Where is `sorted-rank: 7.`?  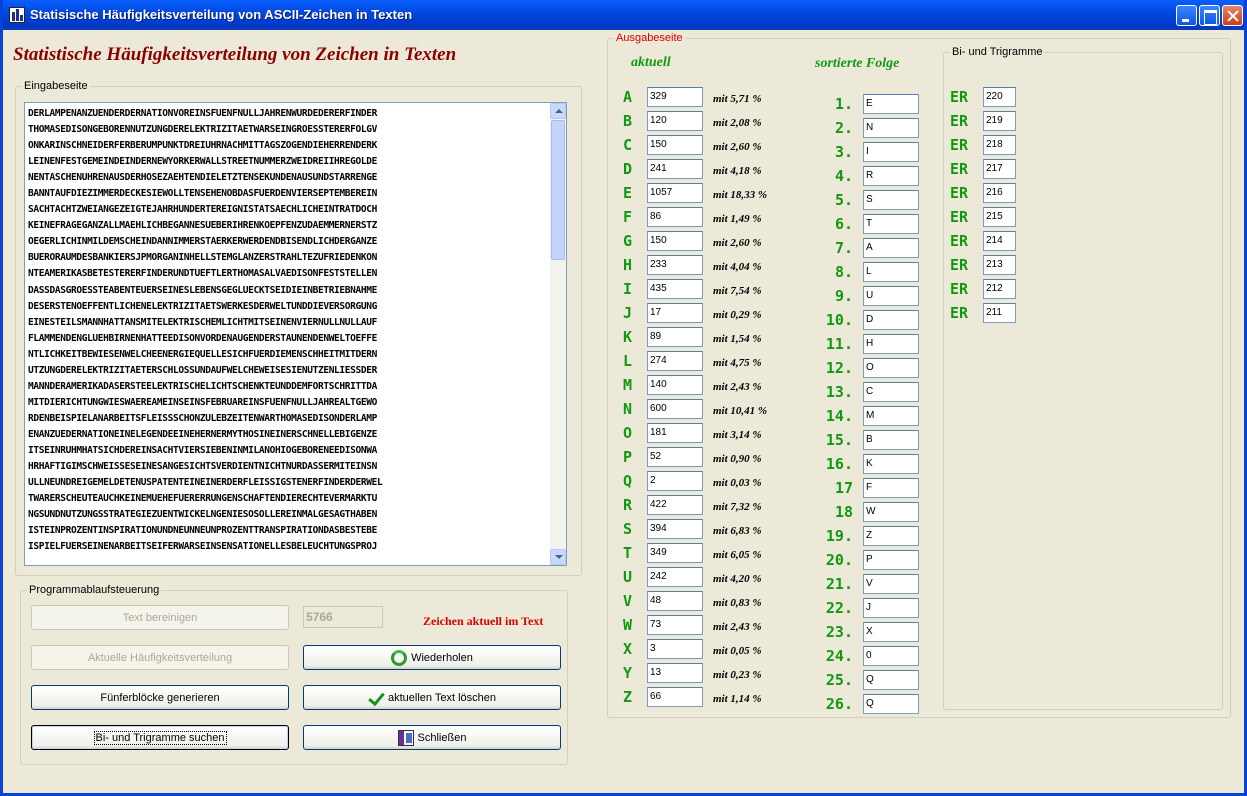
sorted-rank: 7. is located at coordinates (843, 248).